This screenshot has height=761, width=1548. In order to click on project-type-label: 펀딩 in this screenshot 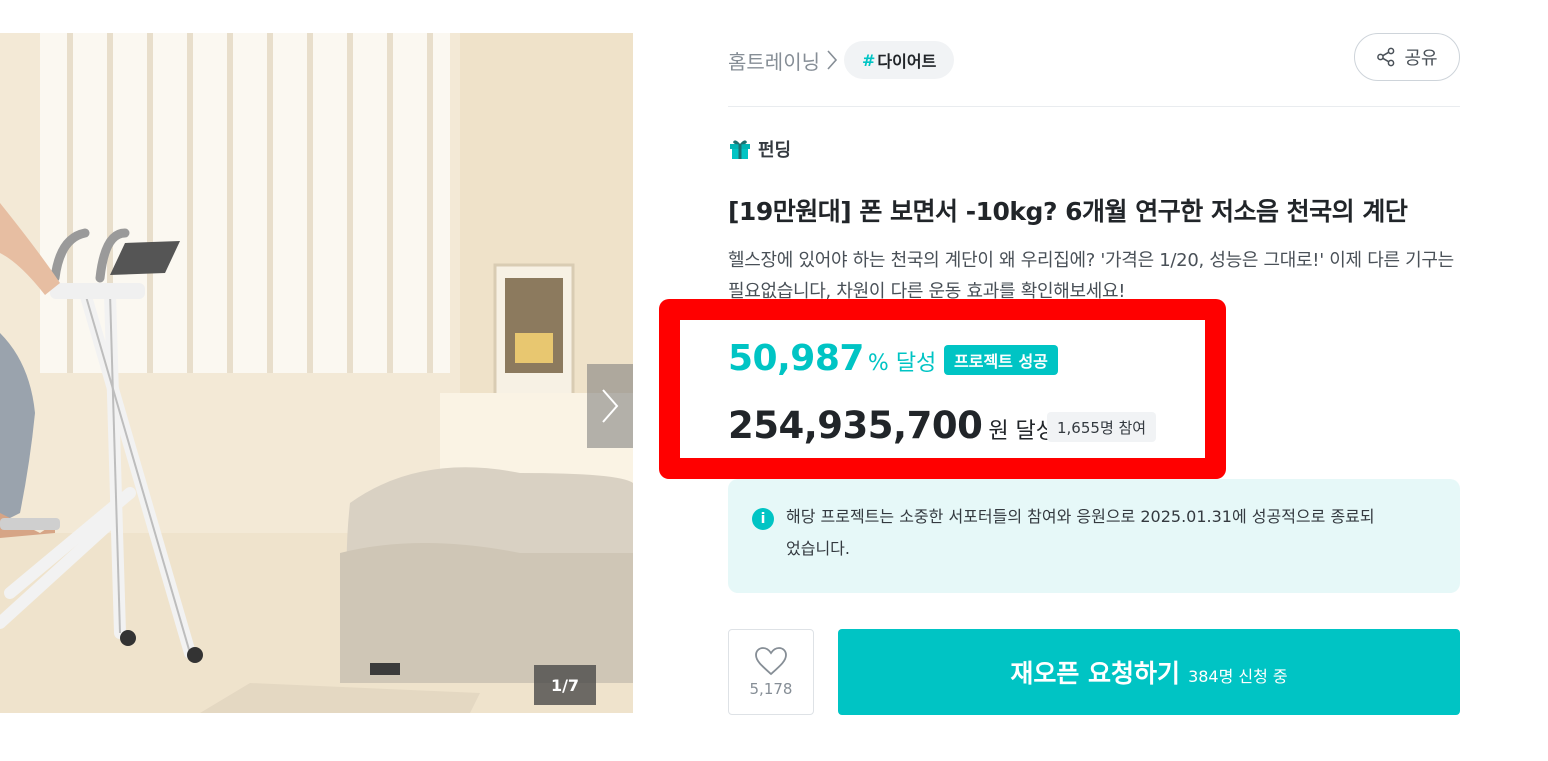, I will do `click(775, 150)`.